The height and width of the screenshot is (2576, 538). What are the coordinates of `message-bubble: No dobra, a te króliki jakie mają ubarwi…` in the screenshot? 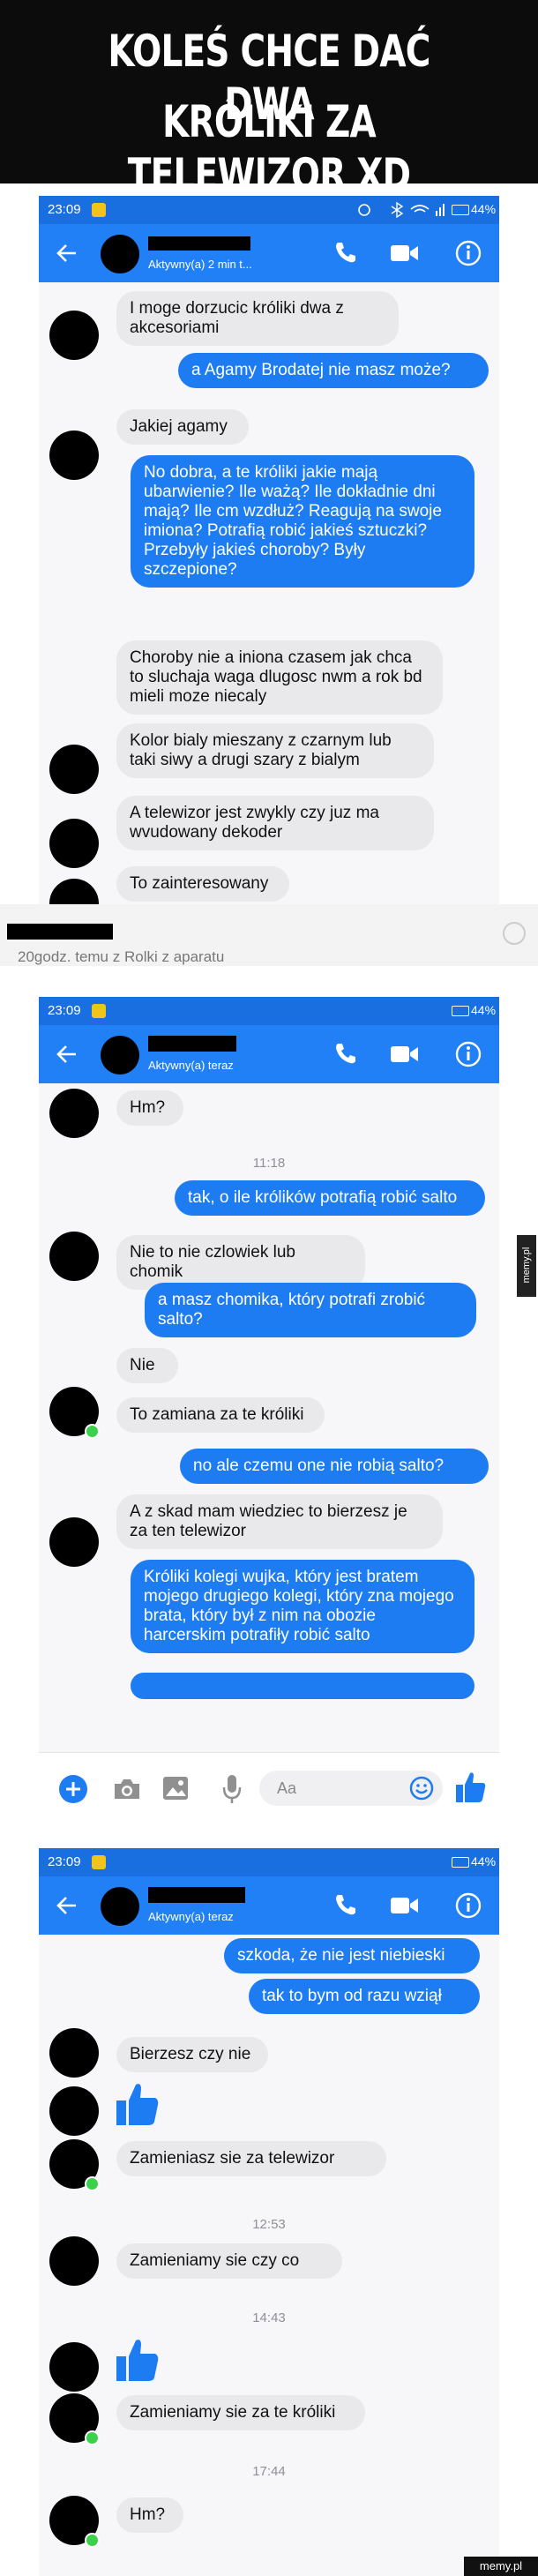 It's located at (302, 521).